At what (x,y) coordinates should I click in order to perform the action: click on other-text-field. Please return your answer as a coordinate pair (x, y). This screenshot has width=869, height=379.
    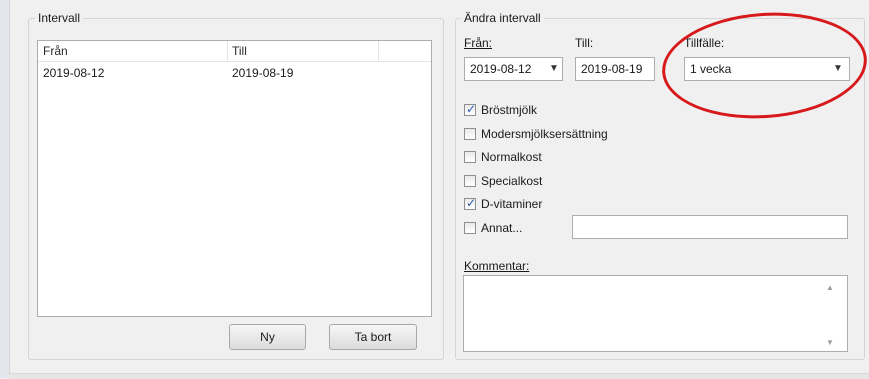
    Looking at the image, I should click on (710, 227).